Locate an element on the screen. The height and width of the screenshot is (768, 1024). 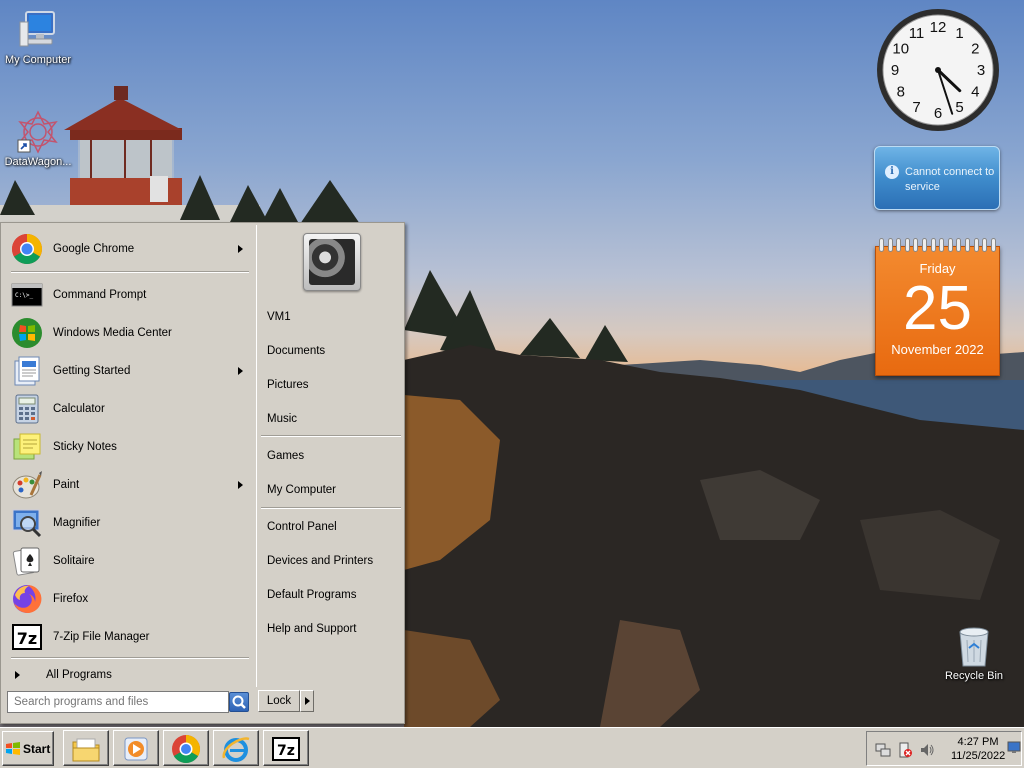
search-icon is located at coordinates (239, 702).